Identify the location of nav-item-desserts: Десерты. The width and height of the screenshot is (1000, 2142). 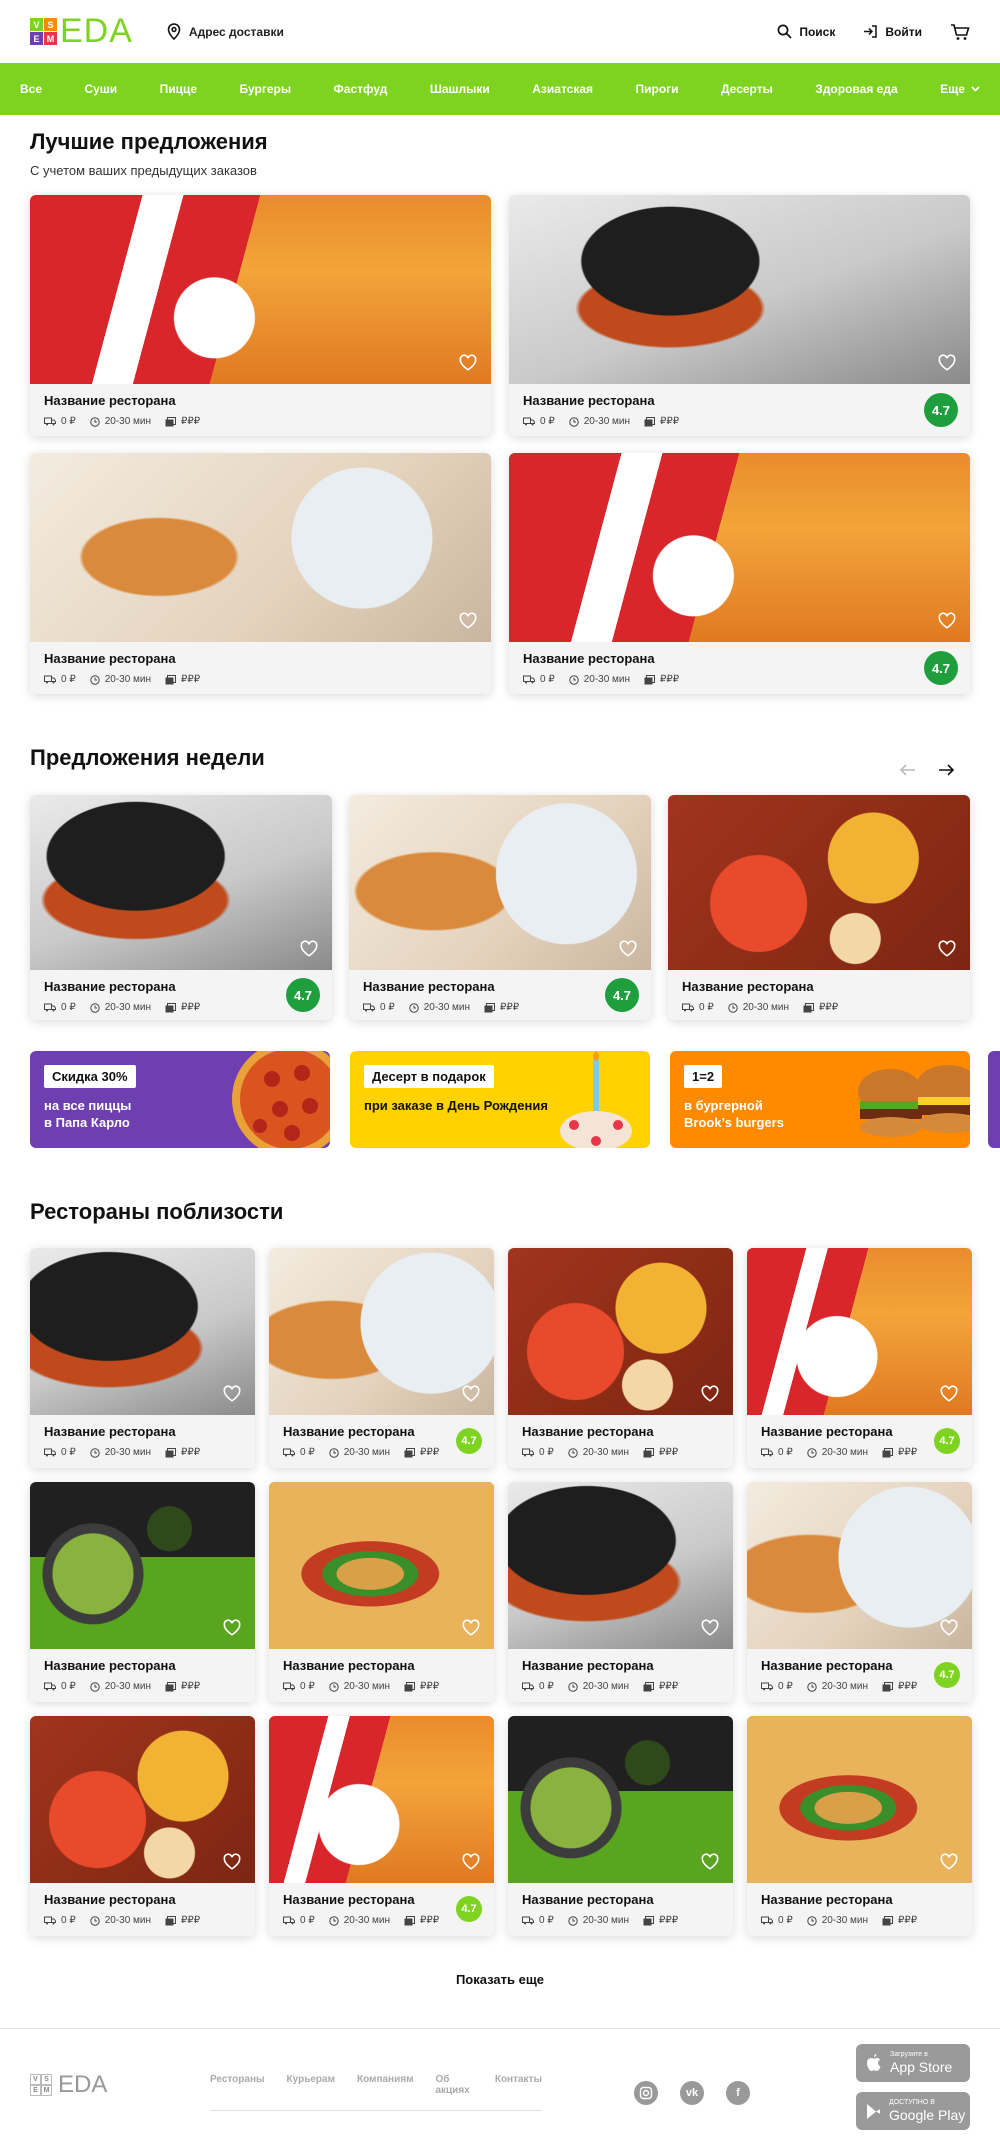
(747, 89).